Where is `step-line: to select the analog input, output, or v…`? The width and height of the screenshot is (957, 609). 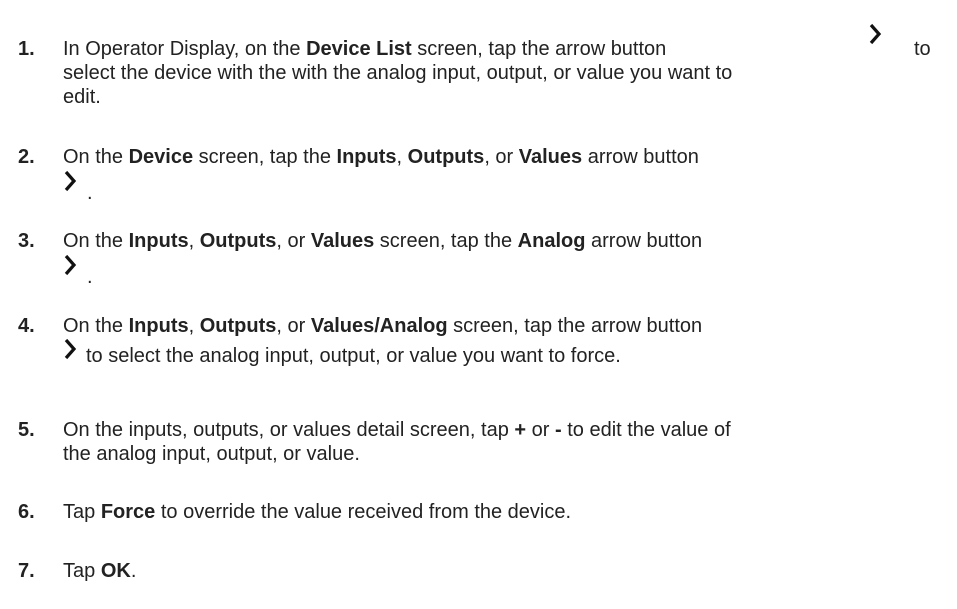 step-line: to select the analog input, output, or v… is located at coordinates (503, 356).